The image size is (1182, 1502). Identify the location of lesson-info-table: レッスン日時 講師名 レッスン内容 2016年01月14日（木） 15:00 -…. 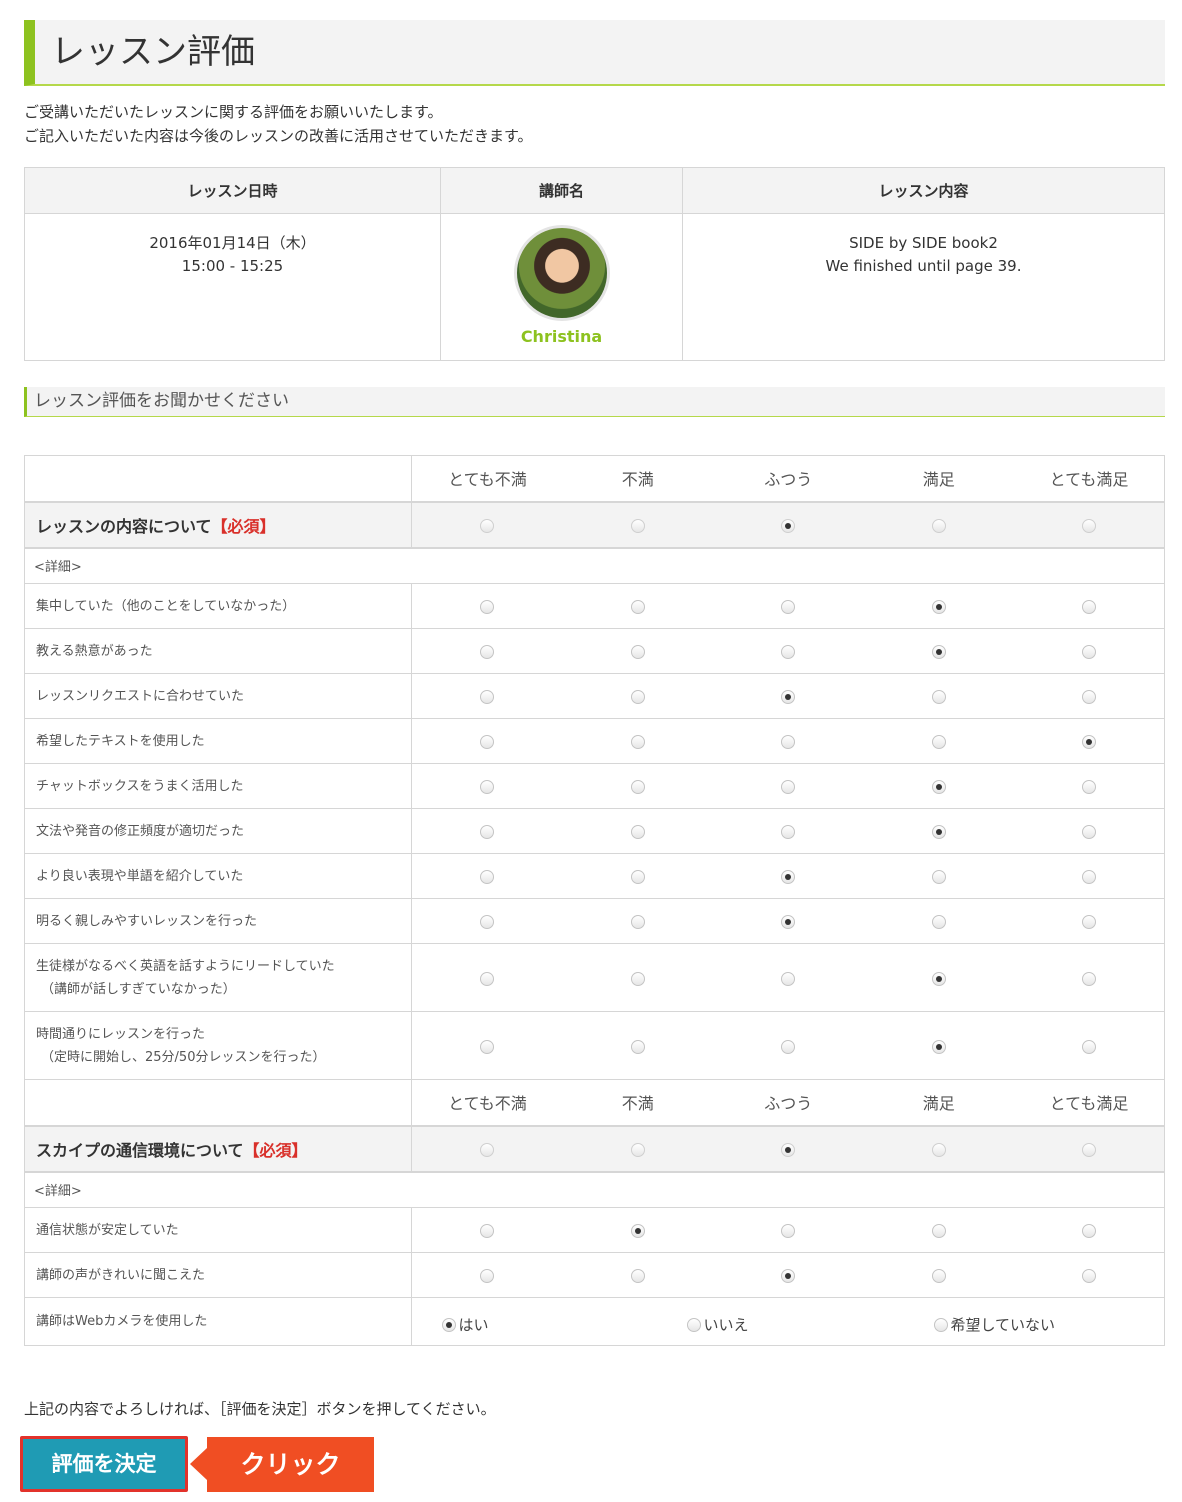
(594, 264).